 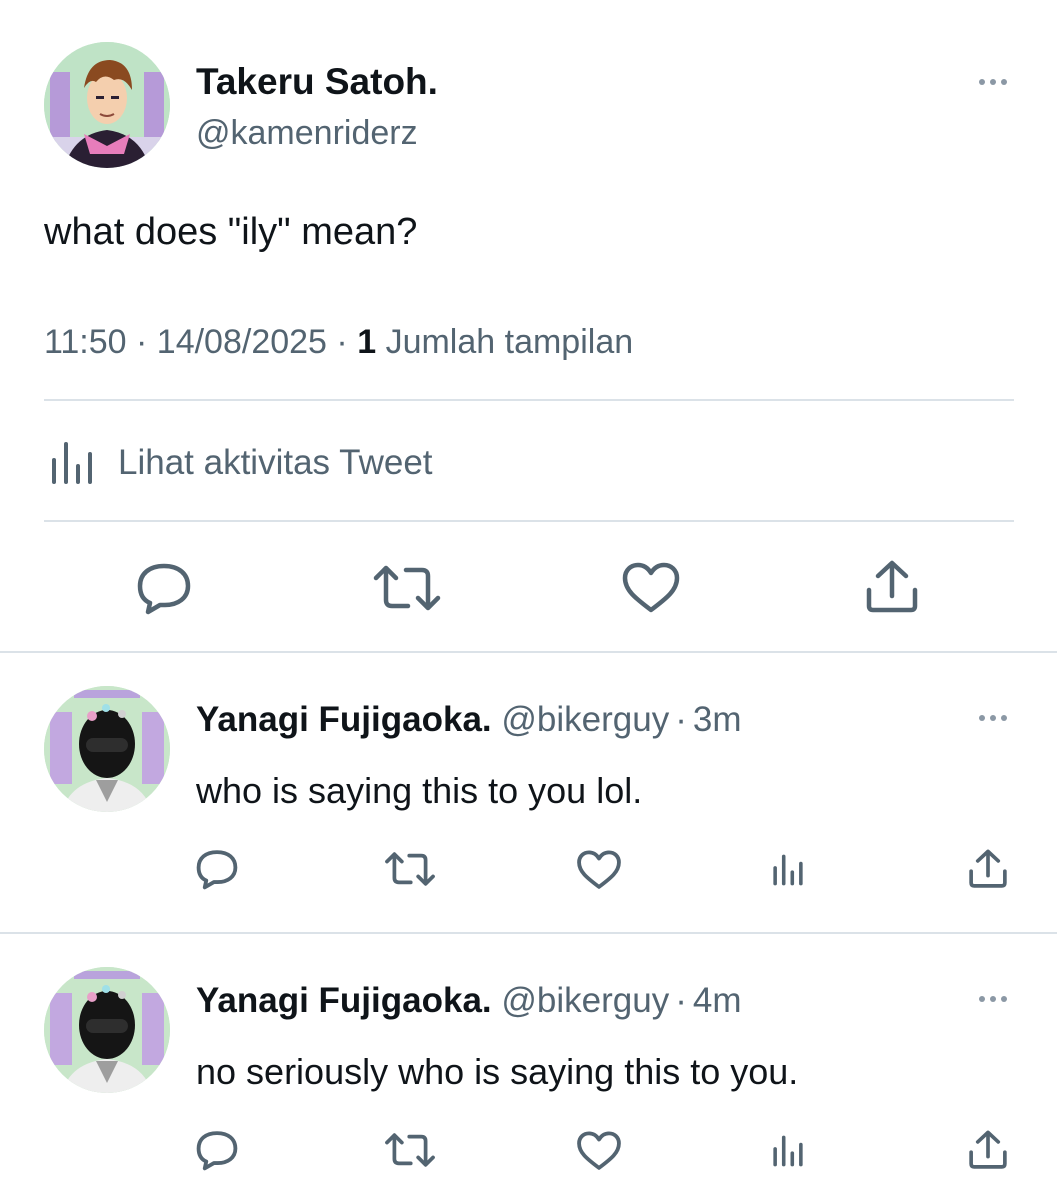 I want to click on tweet-text: what does "ily" mean?, so click(x=231, y=232).